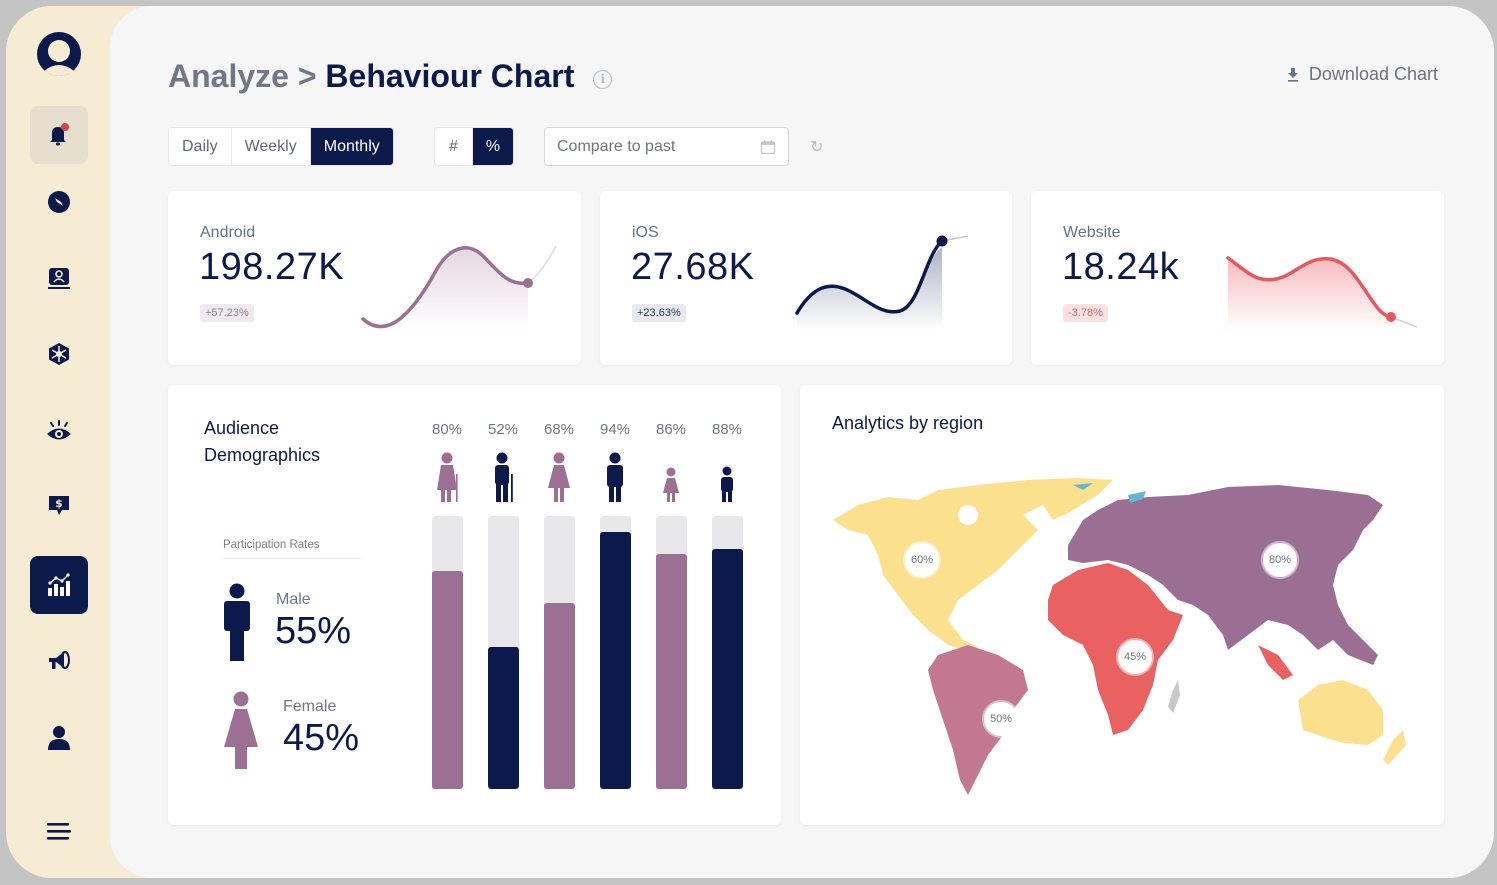 Image resolution: width=1497 pixels, height=885 pixels. Describe the element at coordinates (228, 232) in the screenshot. I see `stat-label: Android` at that location.